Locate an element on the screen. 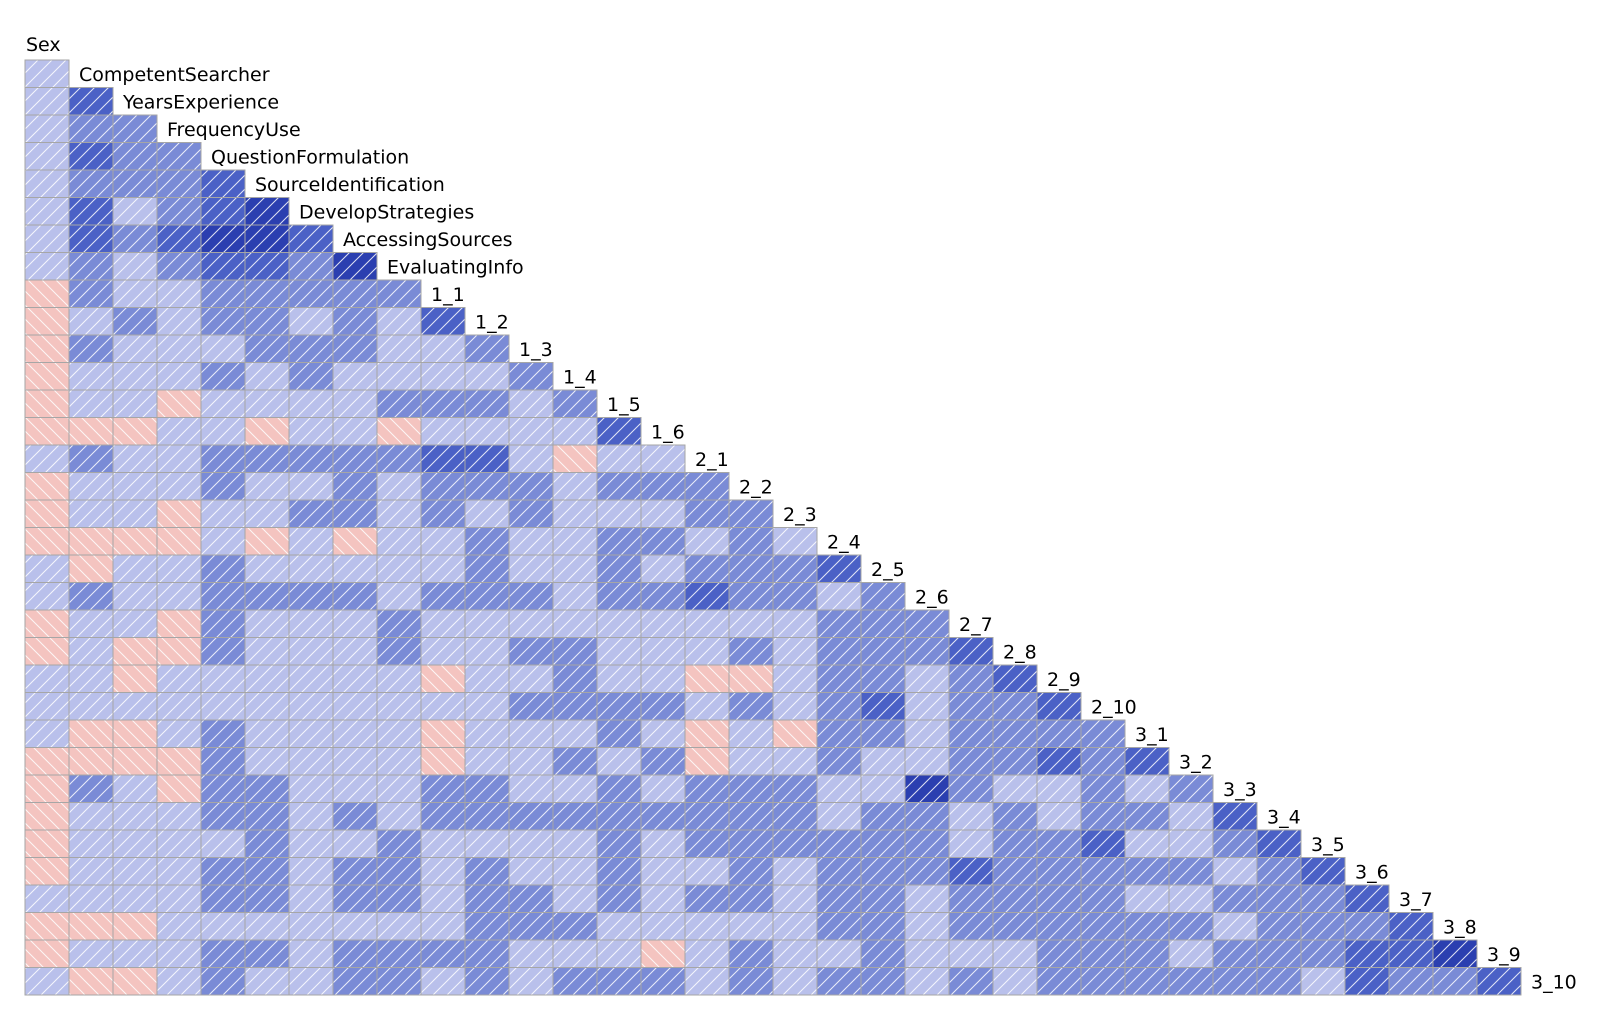  variable-label: 3_5 is located at coordinates (1328, 845).